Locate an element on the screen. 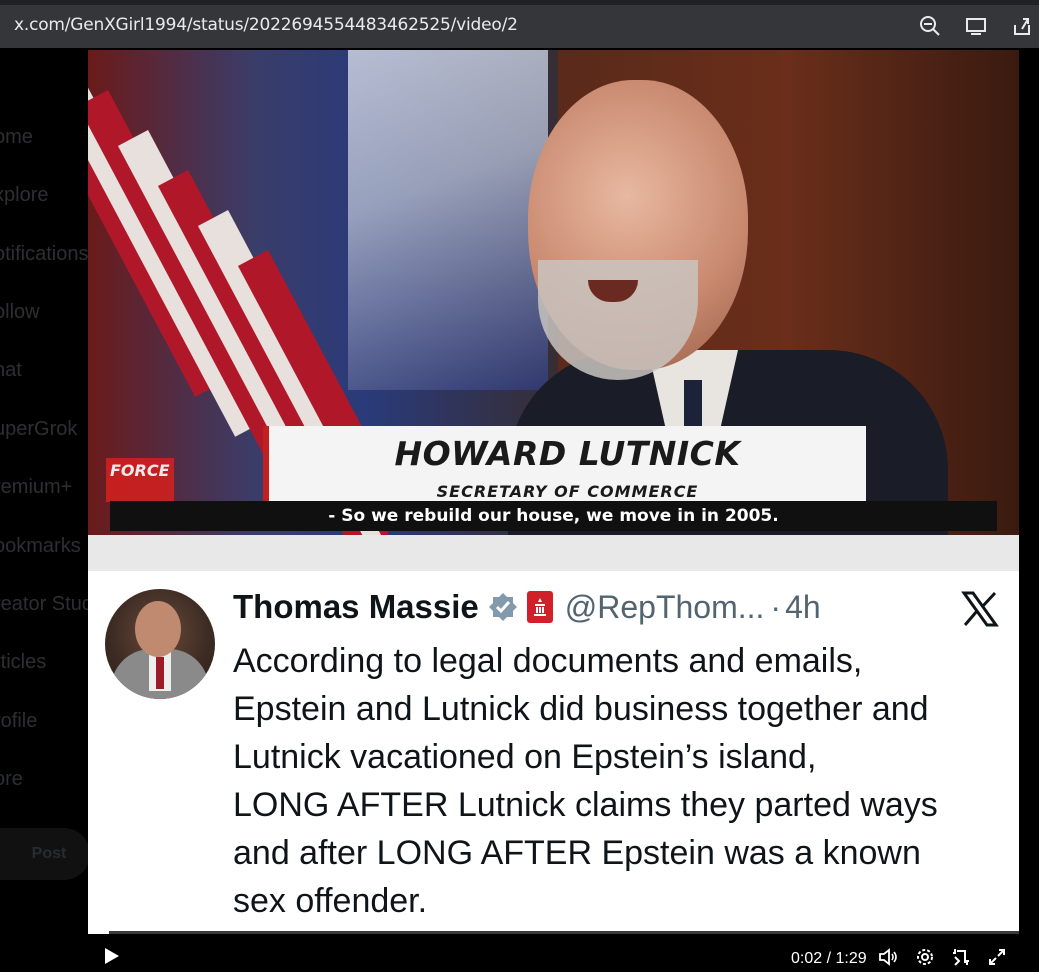 This screenshot has height=972, width=1039. post-button: Post is located at coordinates (45, 854).